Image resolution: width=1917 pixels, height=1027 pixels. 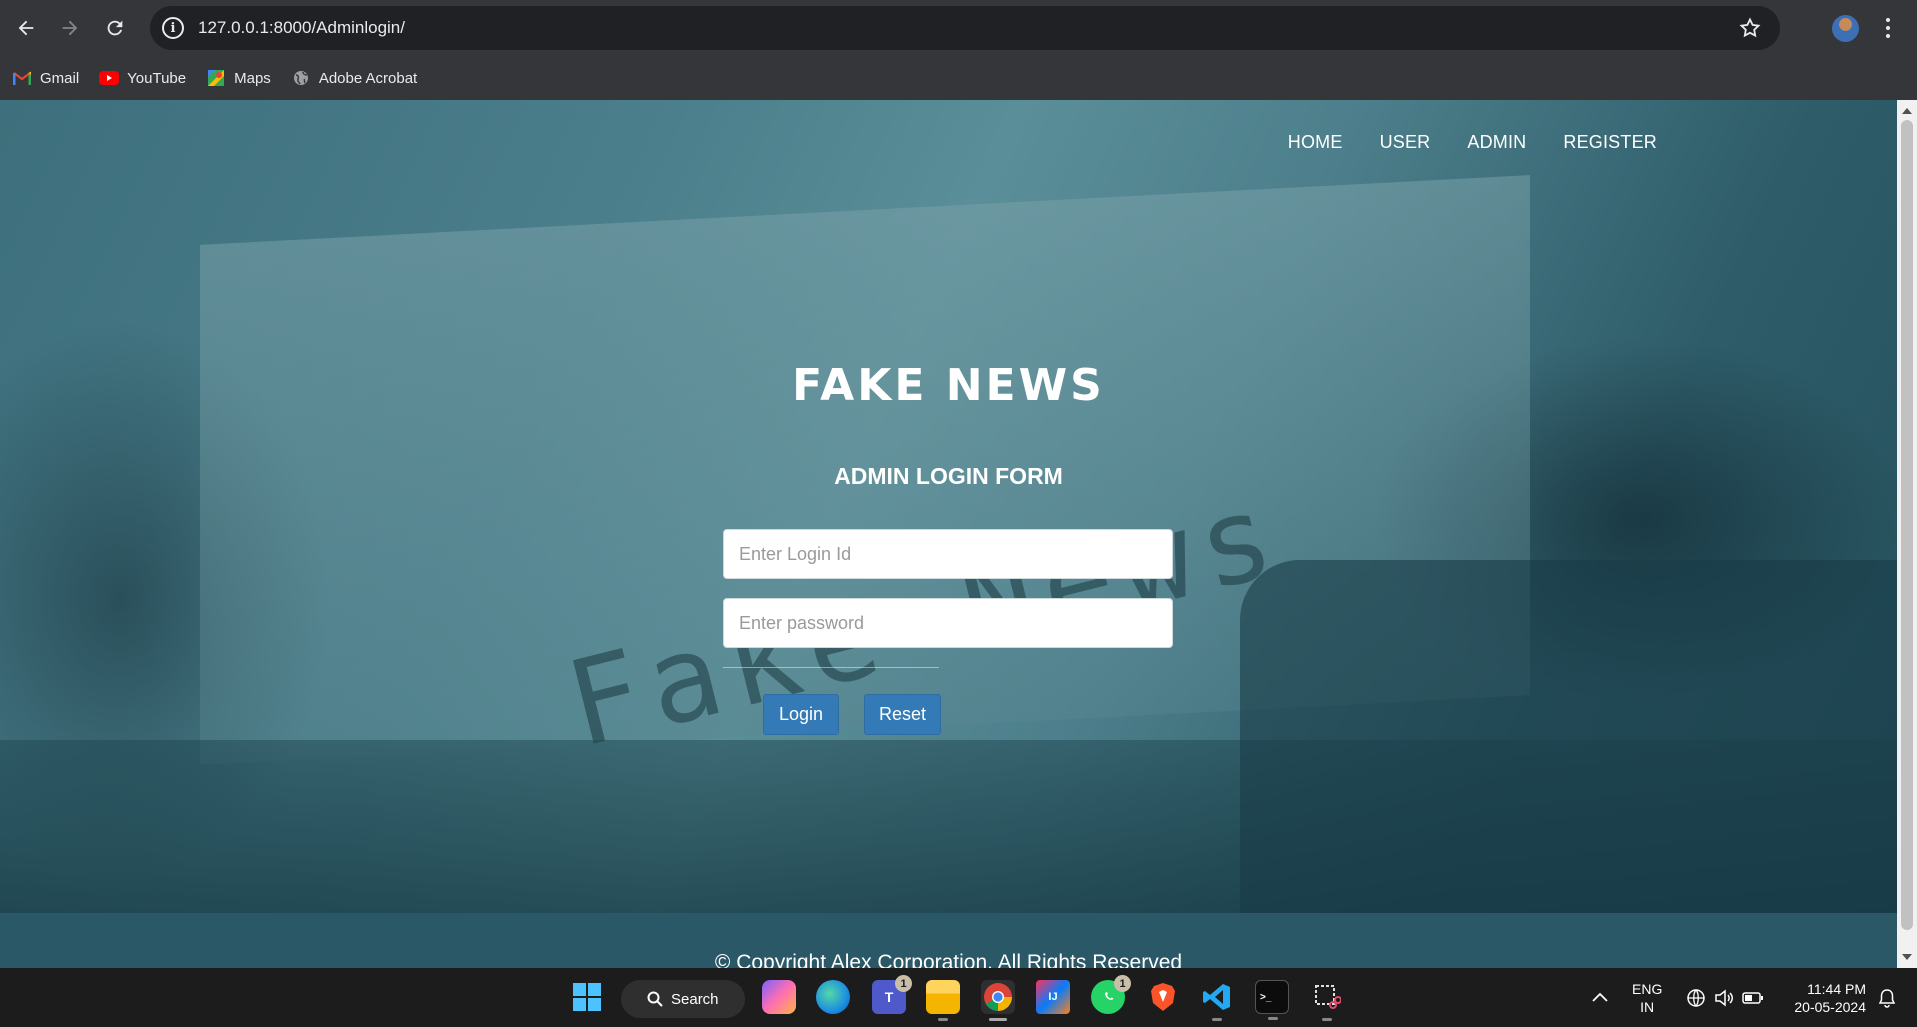 I want to click on copilot-icon, so click(x=779, y=997).